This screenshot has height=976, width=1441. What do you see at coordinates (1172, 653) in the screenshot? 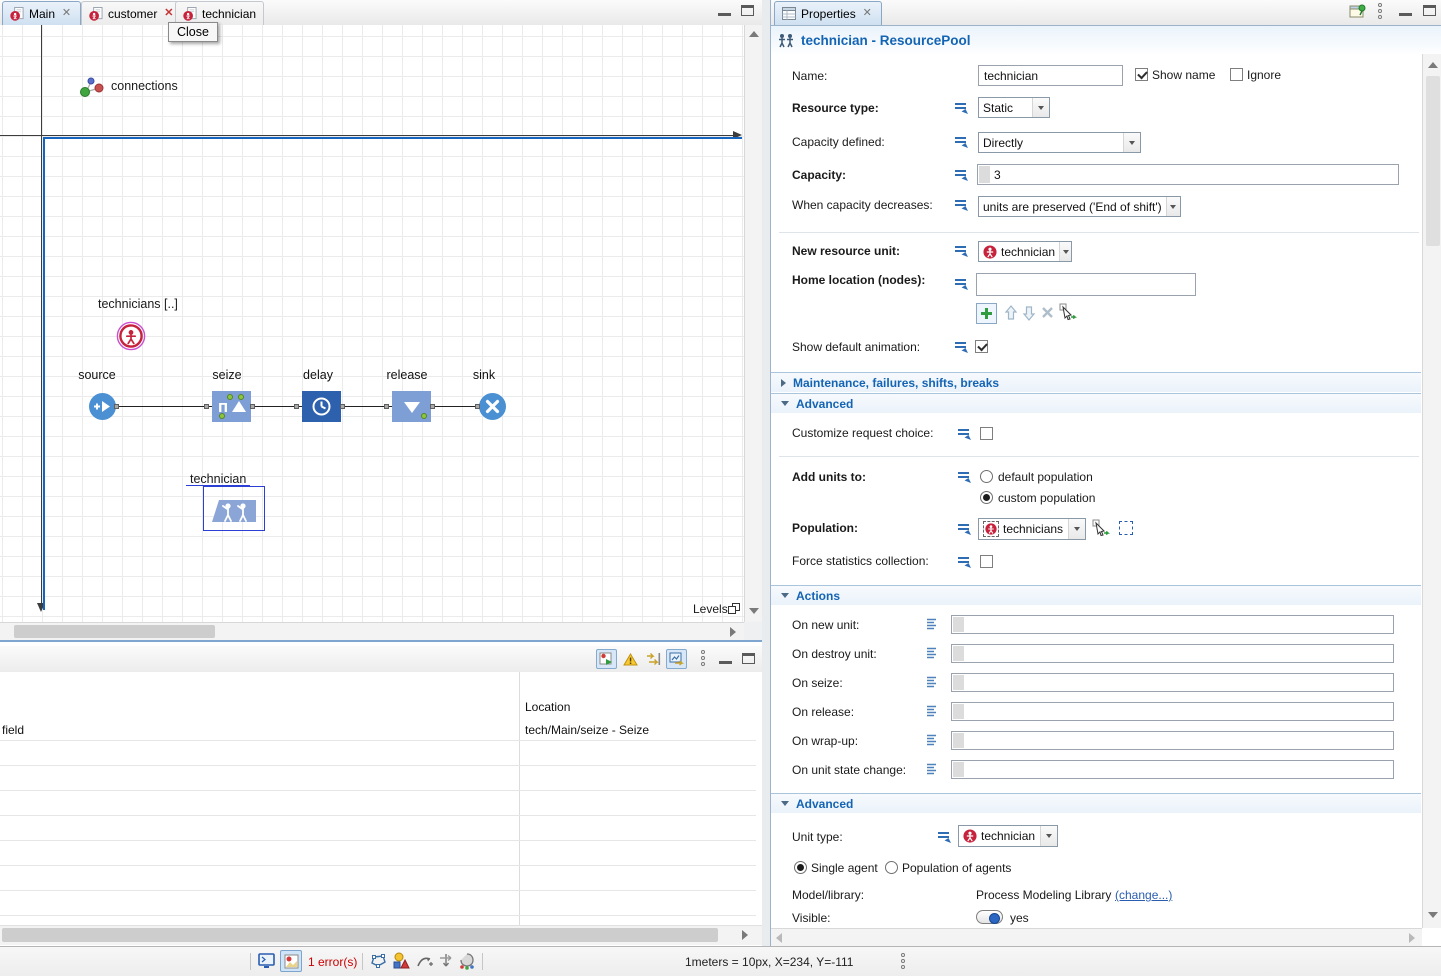
I see `on-destroy-unit-input` at bounding box center [1172, 653].